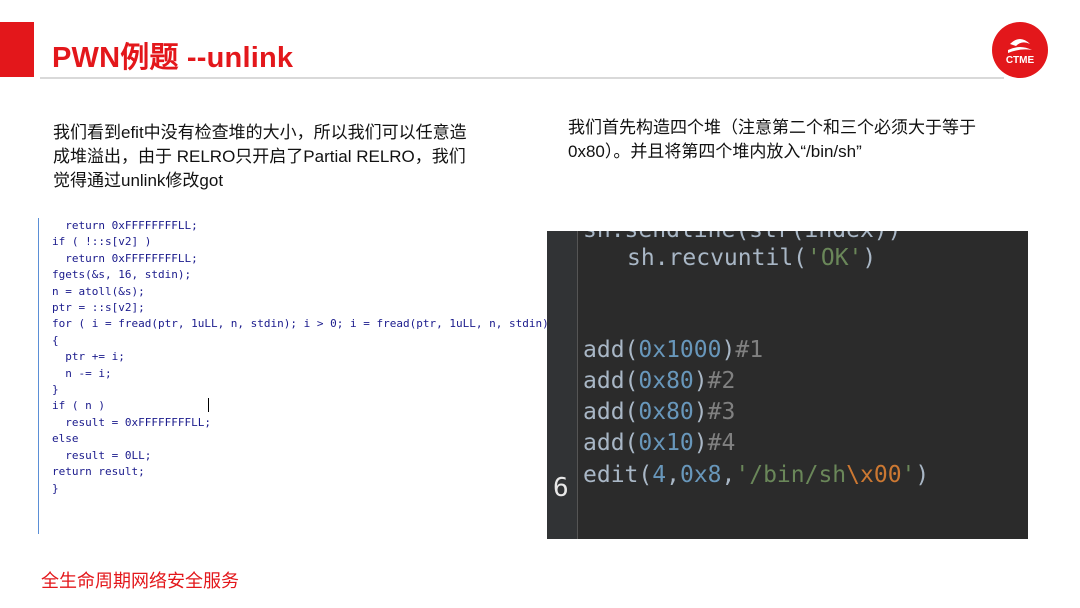 The image size is (1080, 608). What do you see at coordinates (131, 422) in the screenshot?
I see `code-line: result = 0xFFFFFFFFLL;` at bounding box center [131, 422].